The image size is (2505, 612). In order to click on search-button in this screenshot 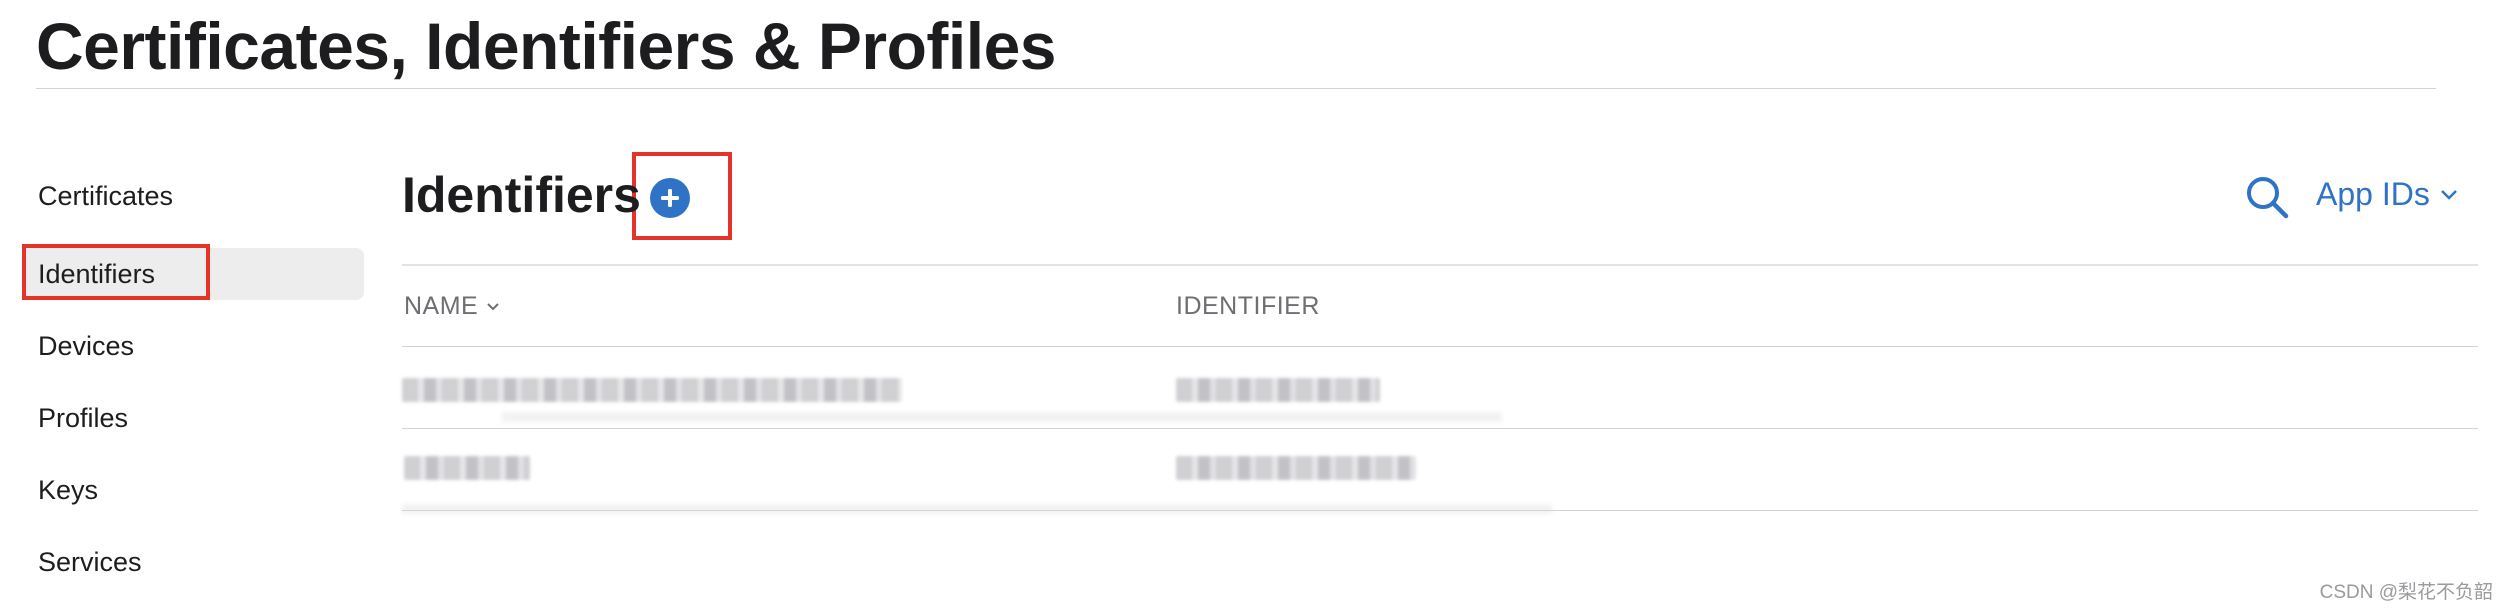, I will do `click(2267, 197)`.